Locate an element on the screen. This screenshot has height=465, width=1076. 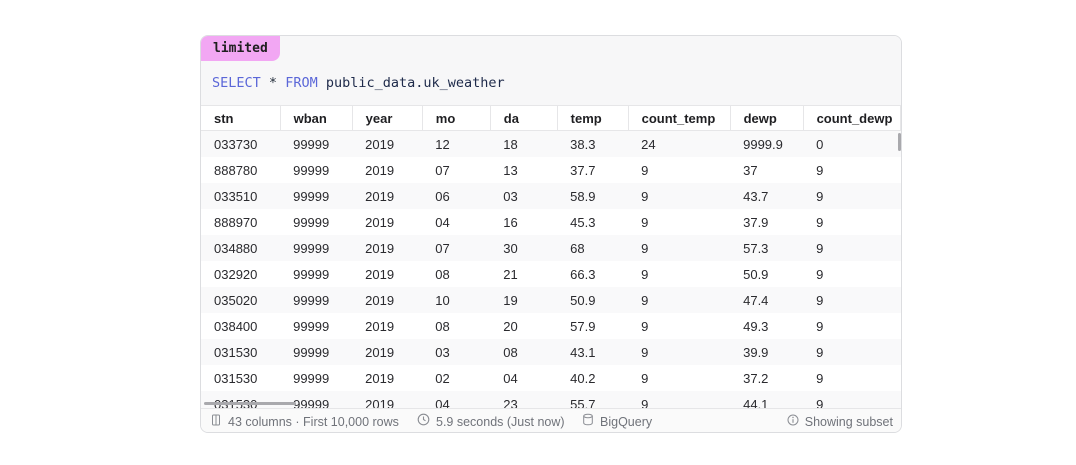
table-cell: 37.7 is located at coordinates (593, 170).